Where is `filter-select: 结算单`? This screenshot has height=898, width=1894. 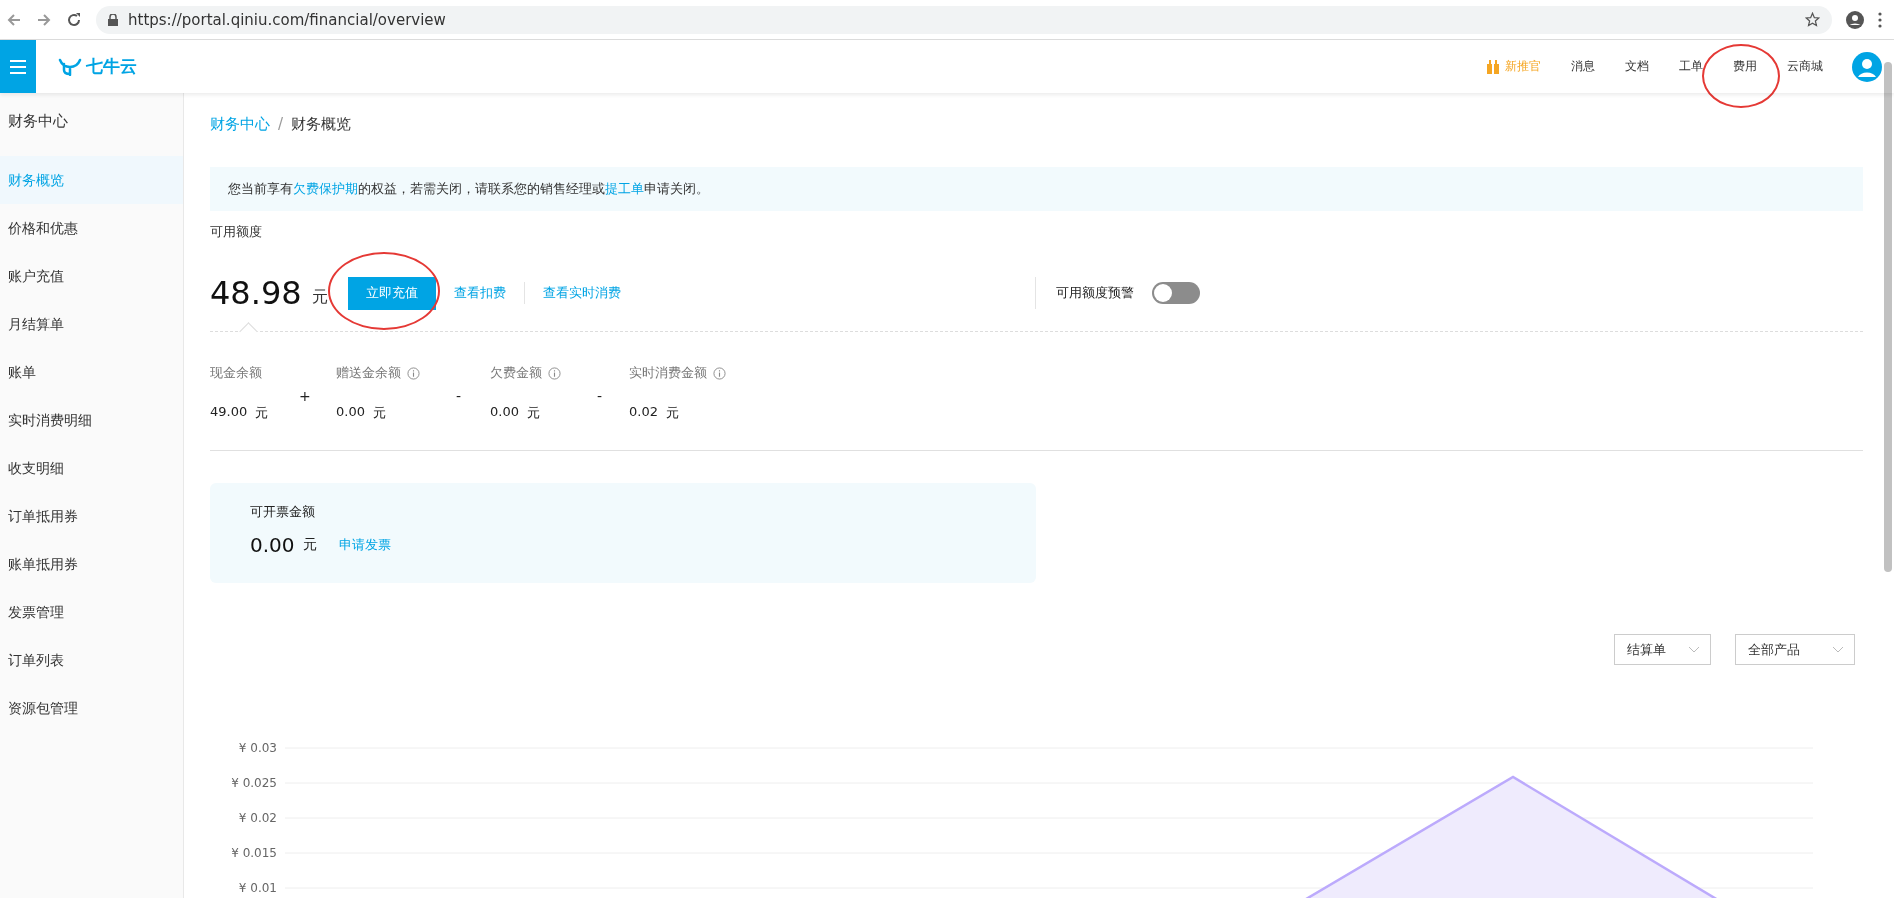 filter-select: 结算单 is located at coordinates (1662, 649).